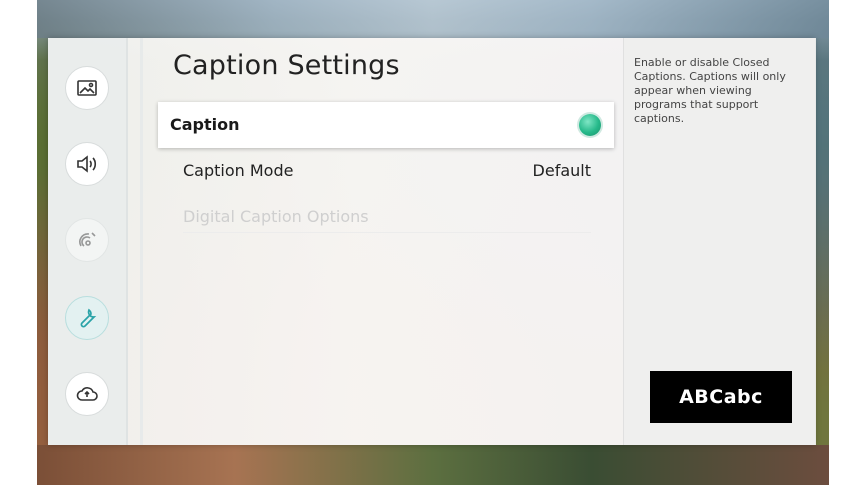 Image resolution: width=867 pixels, height=485 pixels. What do you see at coordinates (238, 170) in the screenshot?
I see `caption-mode-label: Caption Mode` at bounding box center [238, 170].